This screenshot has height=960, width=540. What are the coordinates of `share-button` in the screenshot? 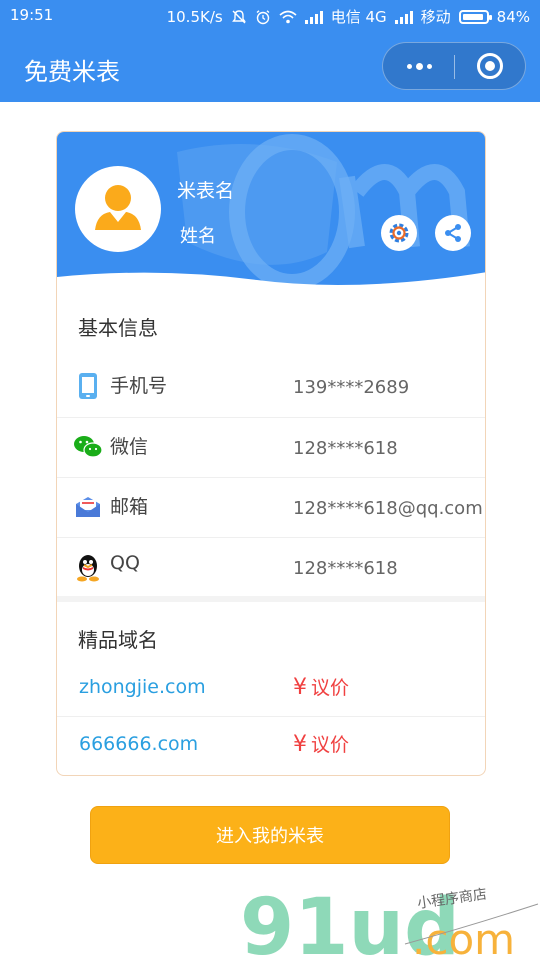 It's located at (453, 233).